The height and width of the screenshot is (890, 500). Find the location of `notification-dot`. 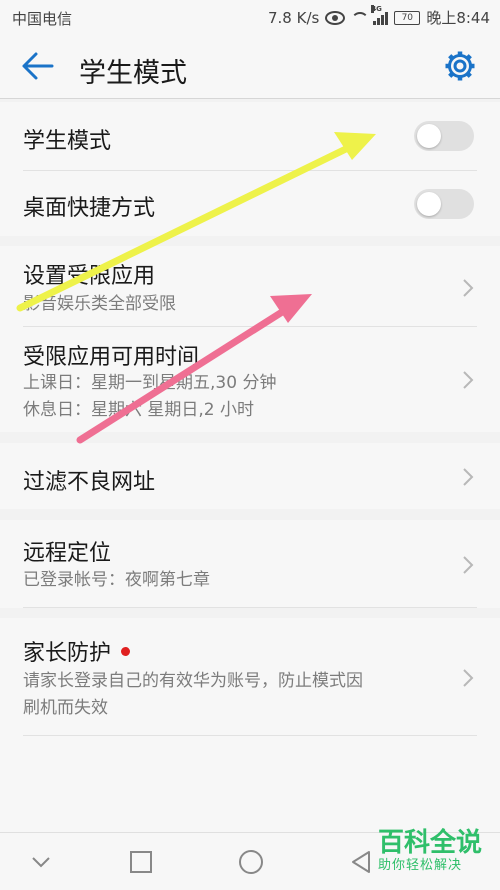

notification-dot is located at coordinates (126, 651).